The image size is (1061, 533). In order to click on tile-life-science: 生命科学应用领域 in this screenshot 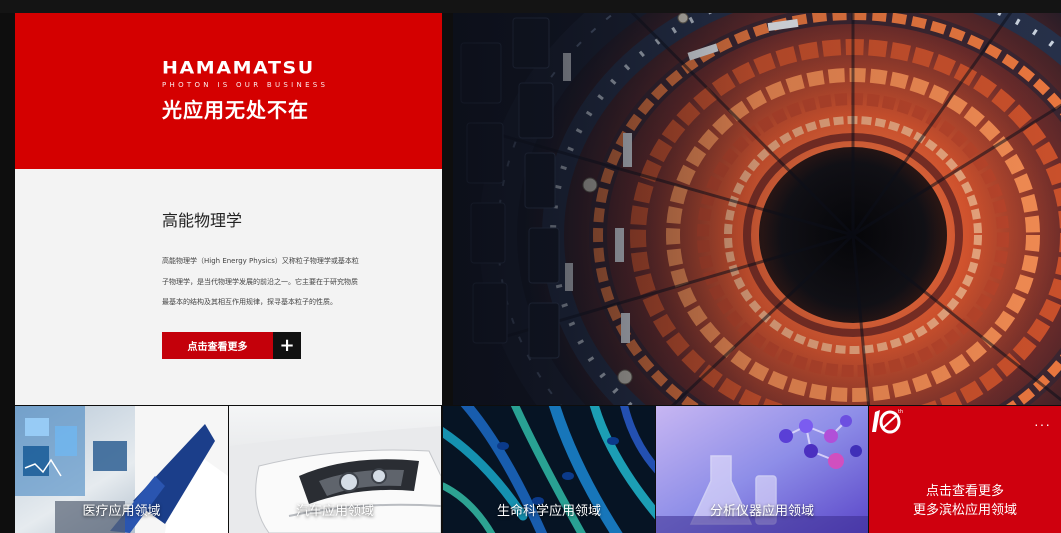, I will do `click(549, 469)`.